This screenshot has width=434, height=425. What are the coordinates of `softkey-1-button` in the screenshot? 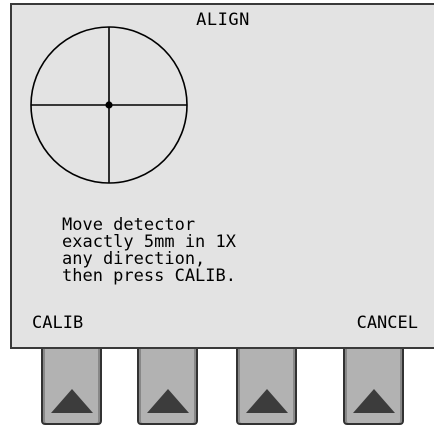 It's located at (71, 387).